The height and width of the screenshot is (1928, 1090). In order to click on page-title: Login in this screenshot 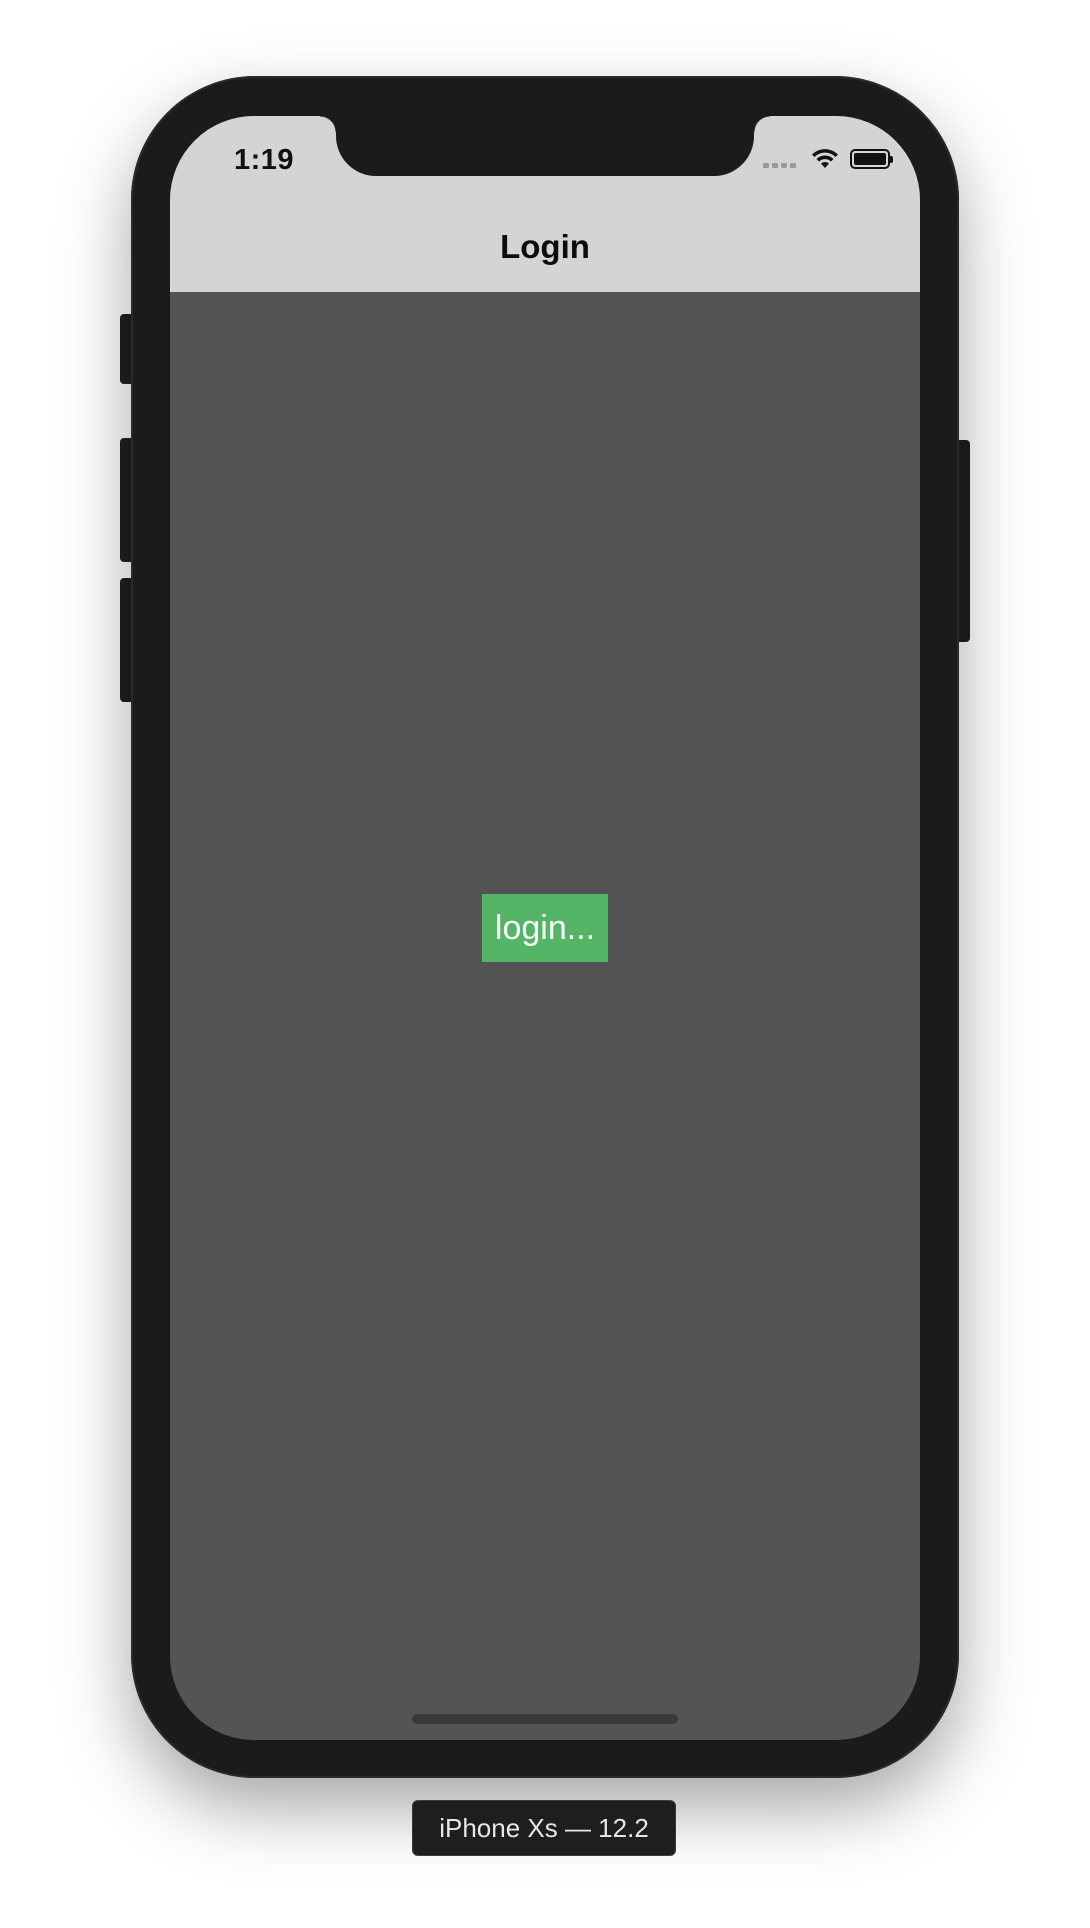, I will do `click(545, 246)`.